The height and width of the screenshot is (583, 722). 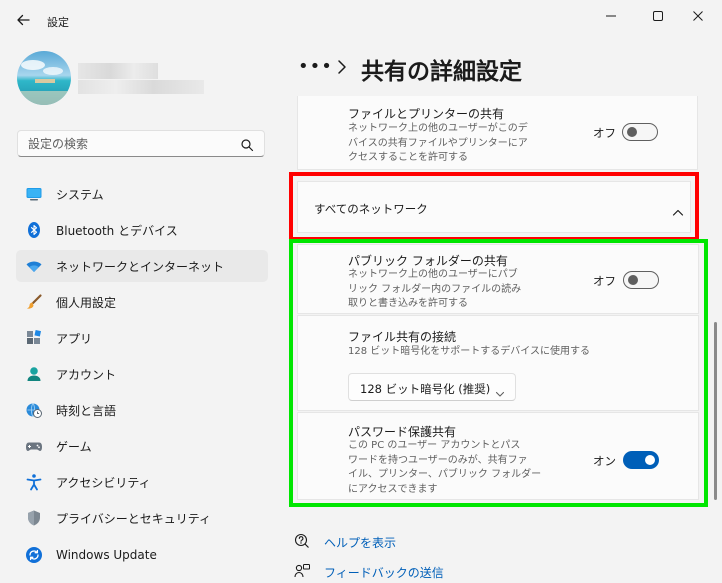 I want to click on close-icon, so click(x=698, y=16).